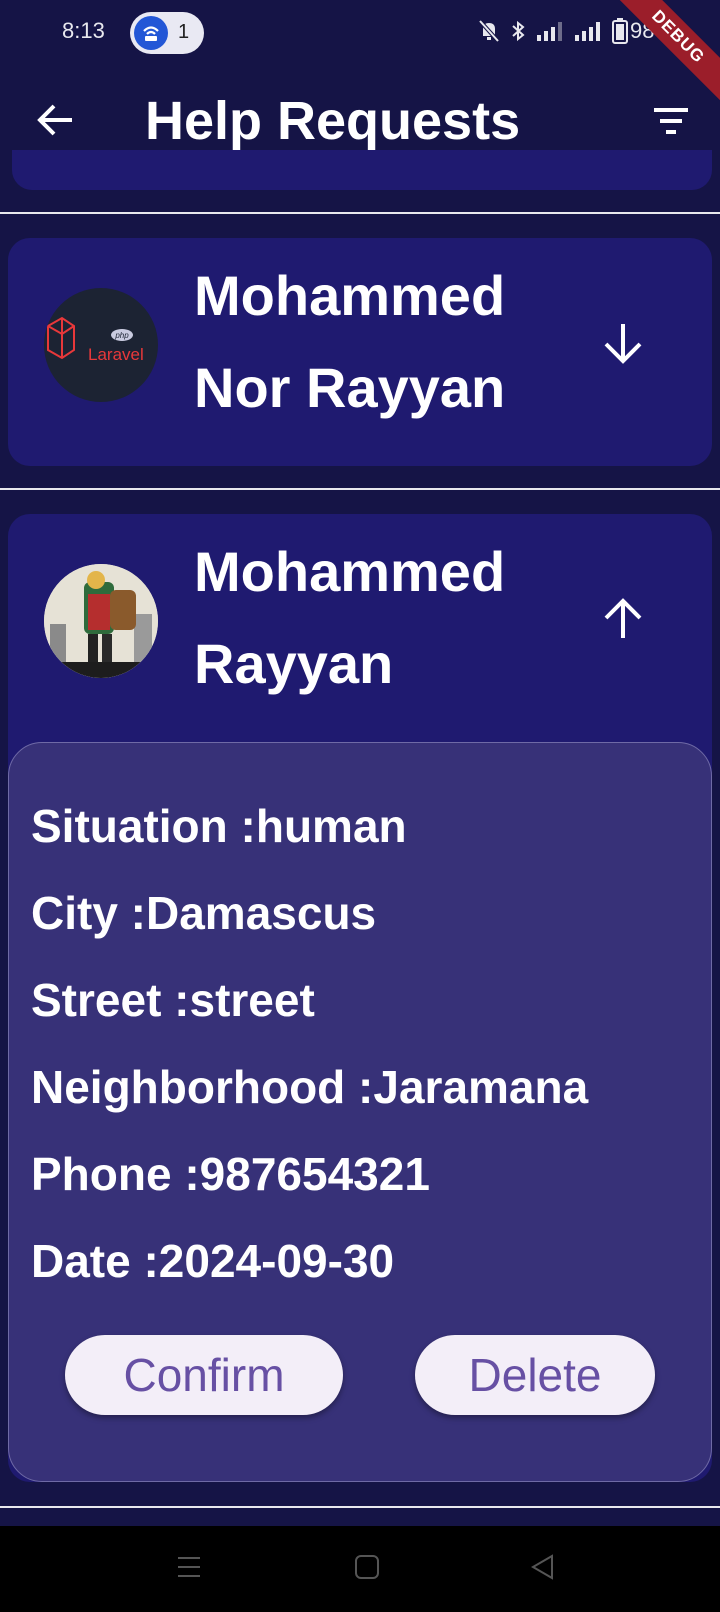 Image resolution: width=720 pixels, height=1612 pixels. I want to click on requester-name: Mohammed Nor Rayyan, so click(349, 342).